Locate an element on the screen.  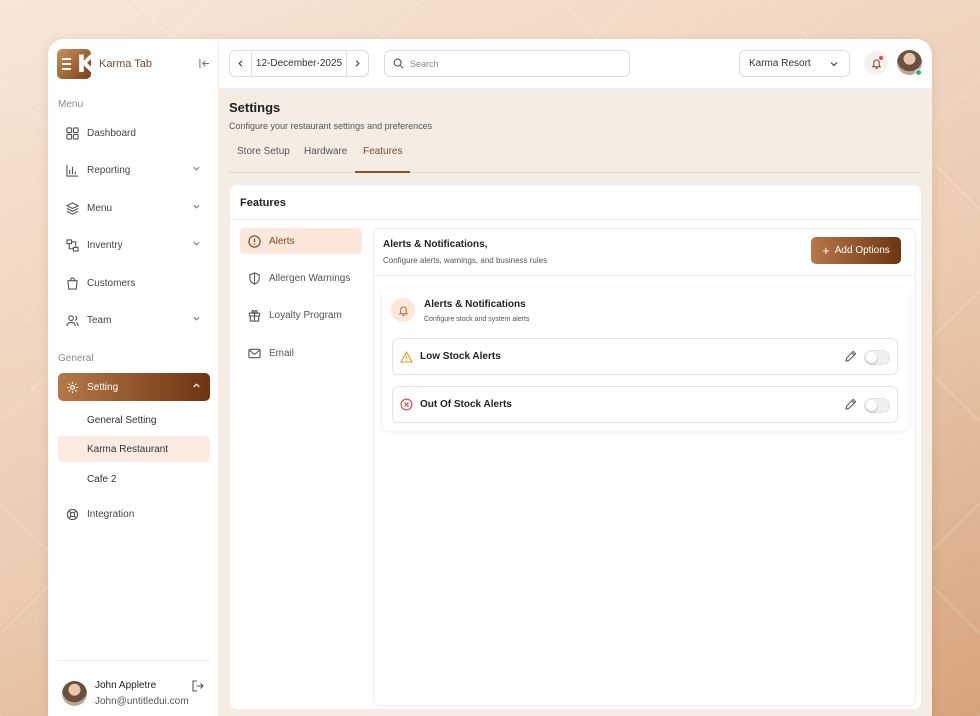
sidebar-subitem-karma-restaurant: Karma Restaurant is located at coordinates (134, 449).